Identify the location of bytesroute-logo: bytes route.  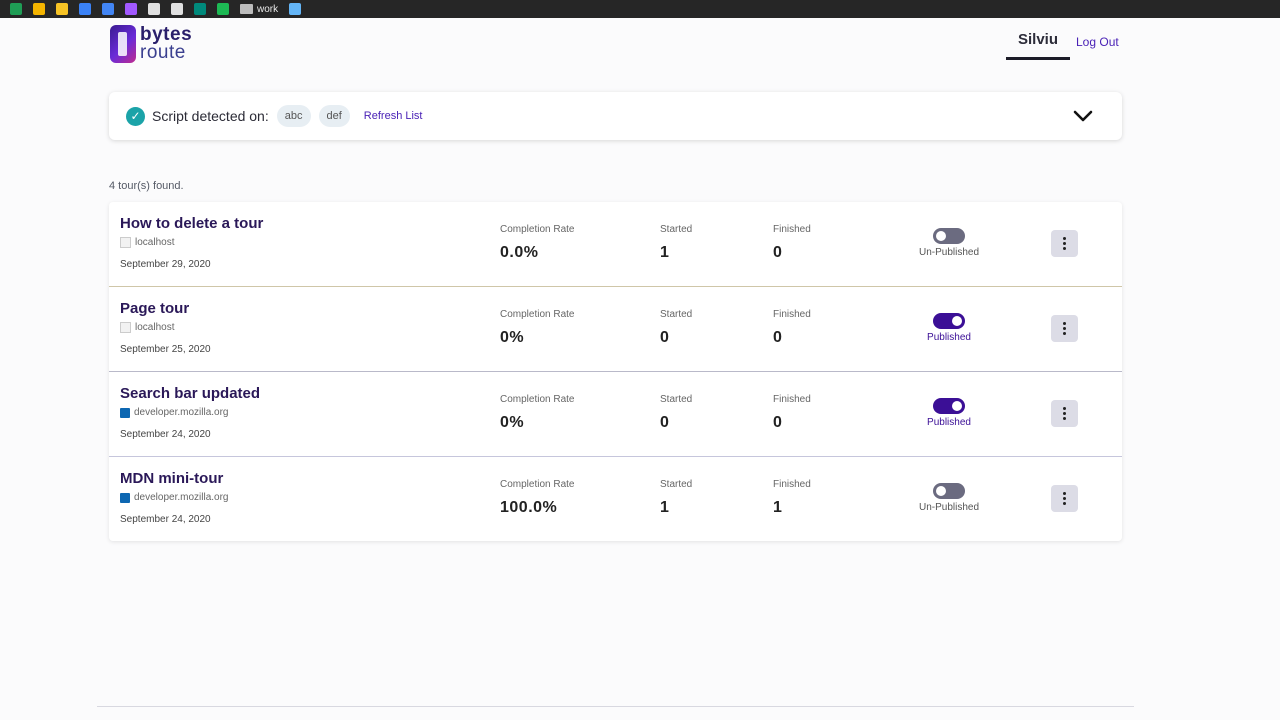
(151, 44).